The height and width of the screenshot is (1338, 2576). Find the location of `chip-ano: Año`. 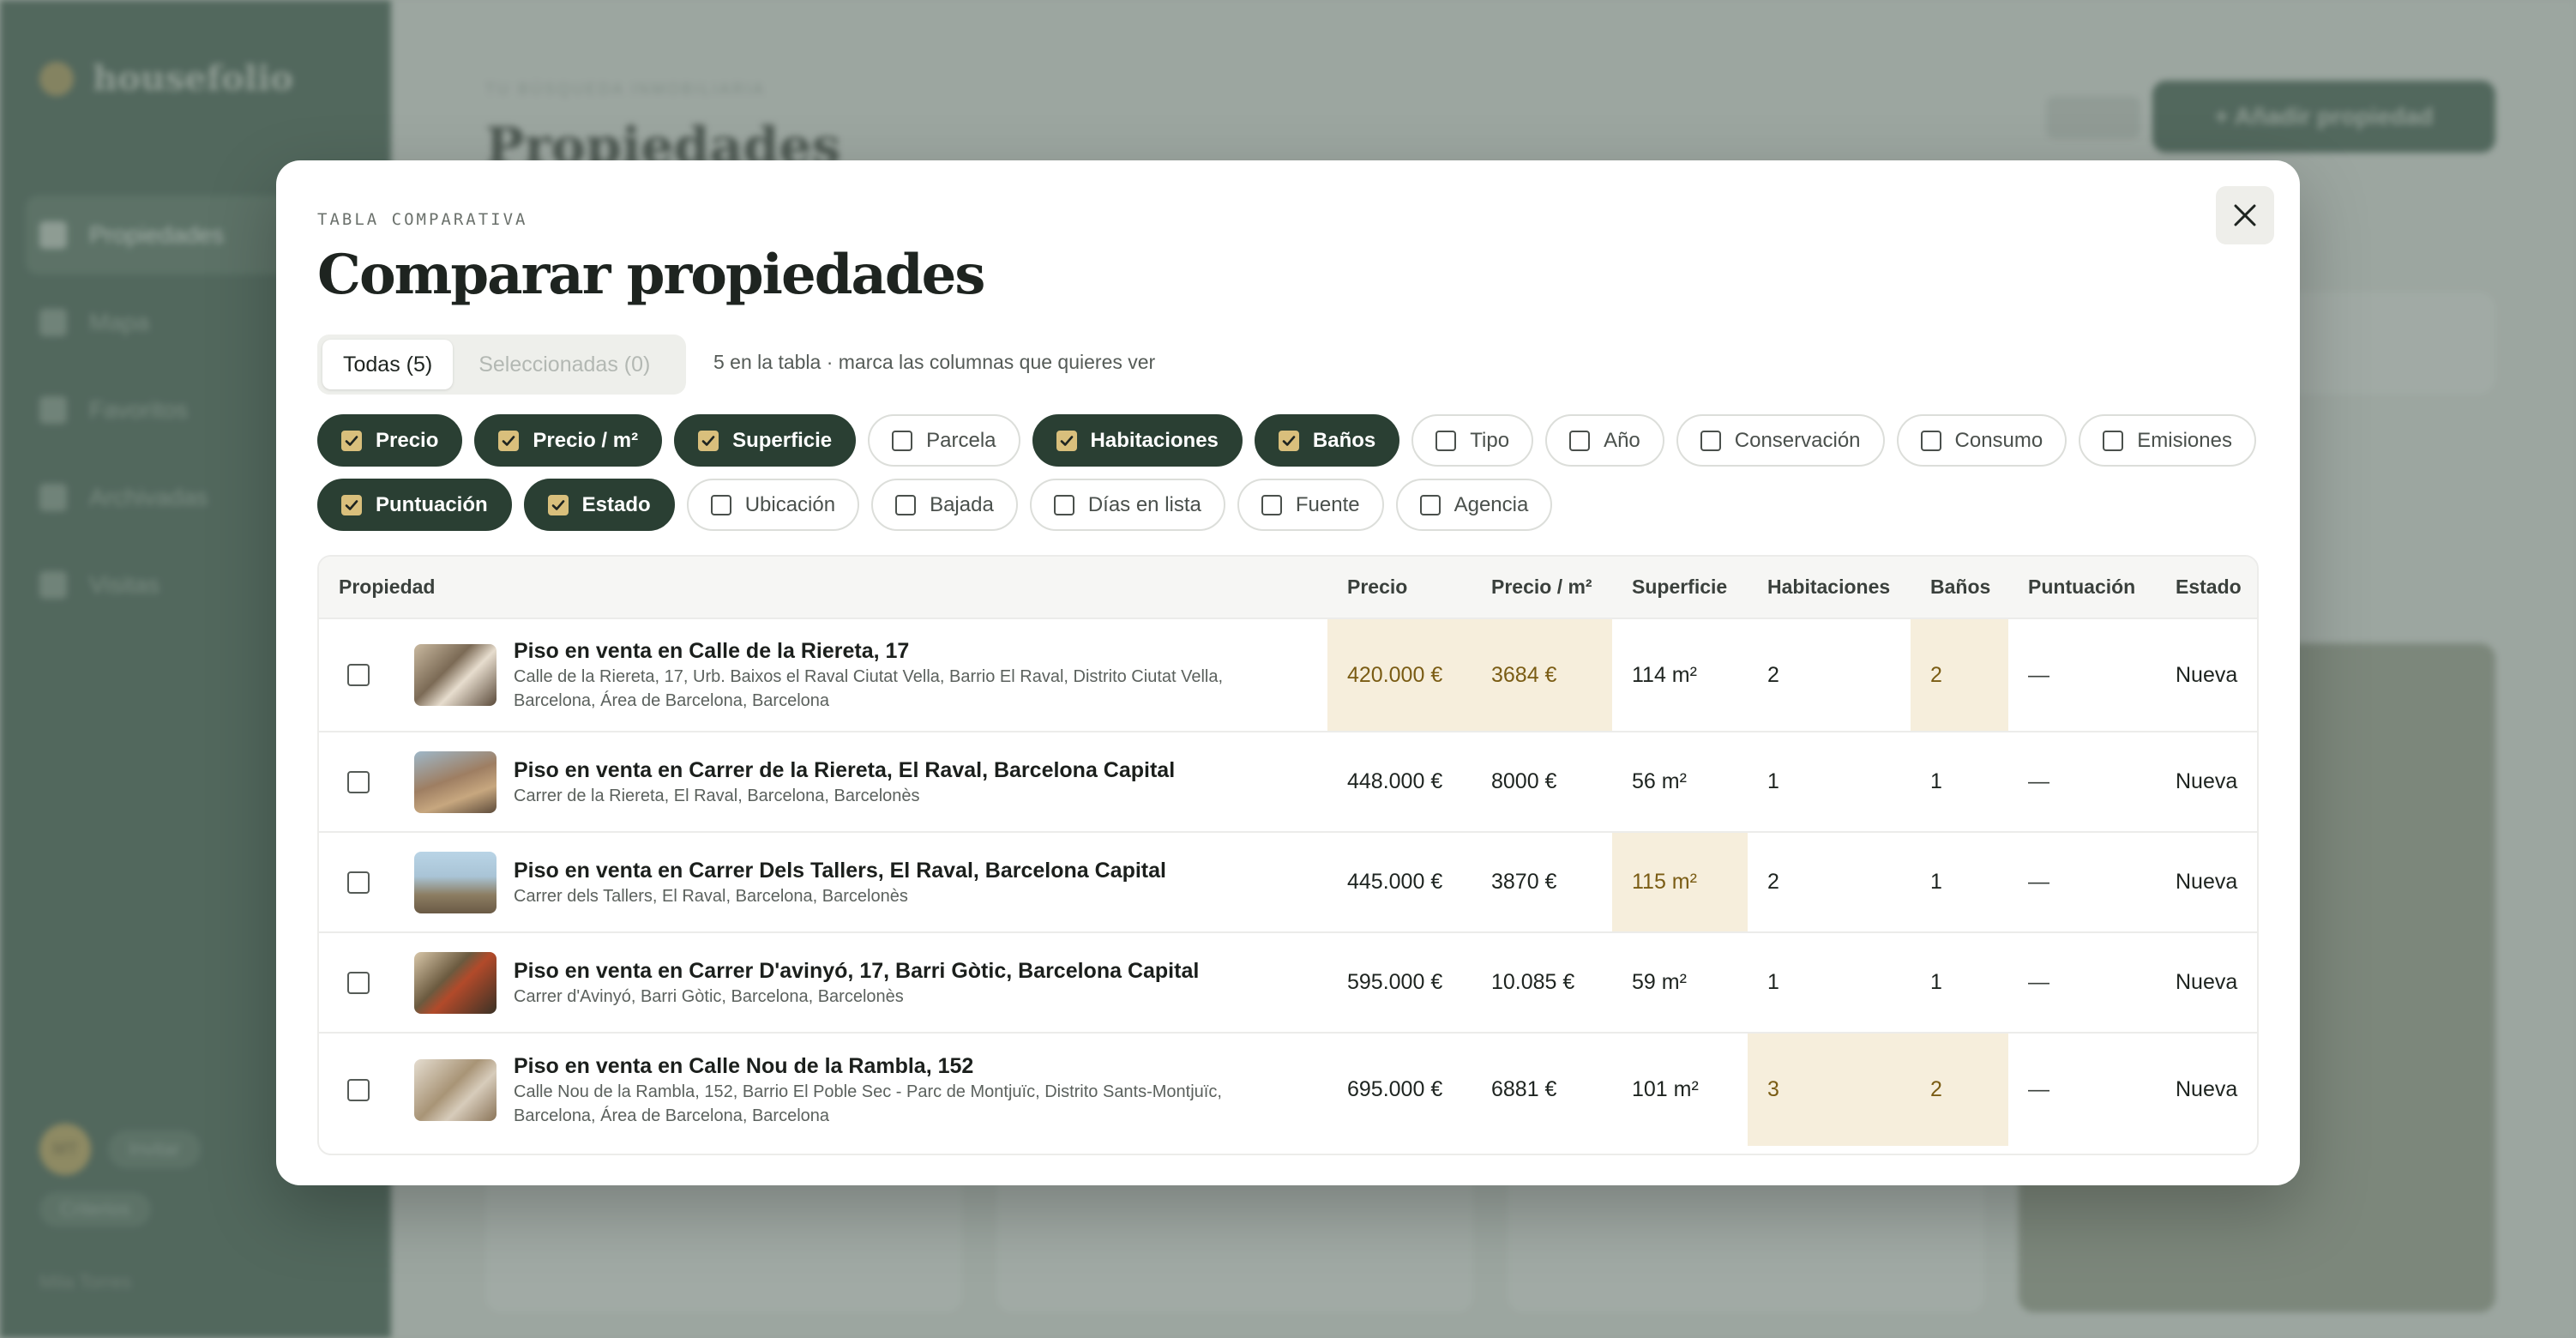

chip-ano: Año is located at coordinates (1604, 440).